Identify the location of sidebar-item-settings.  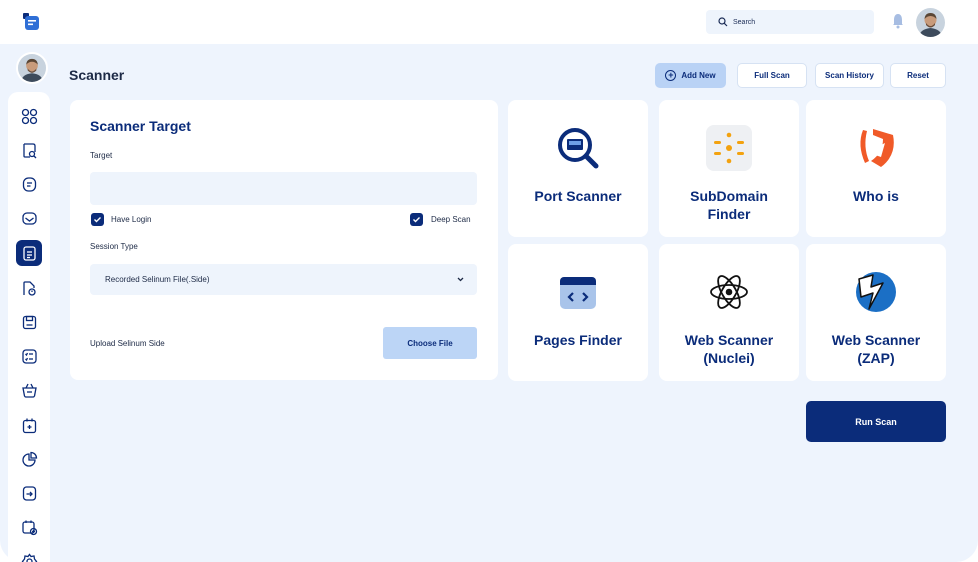
(29, 555).